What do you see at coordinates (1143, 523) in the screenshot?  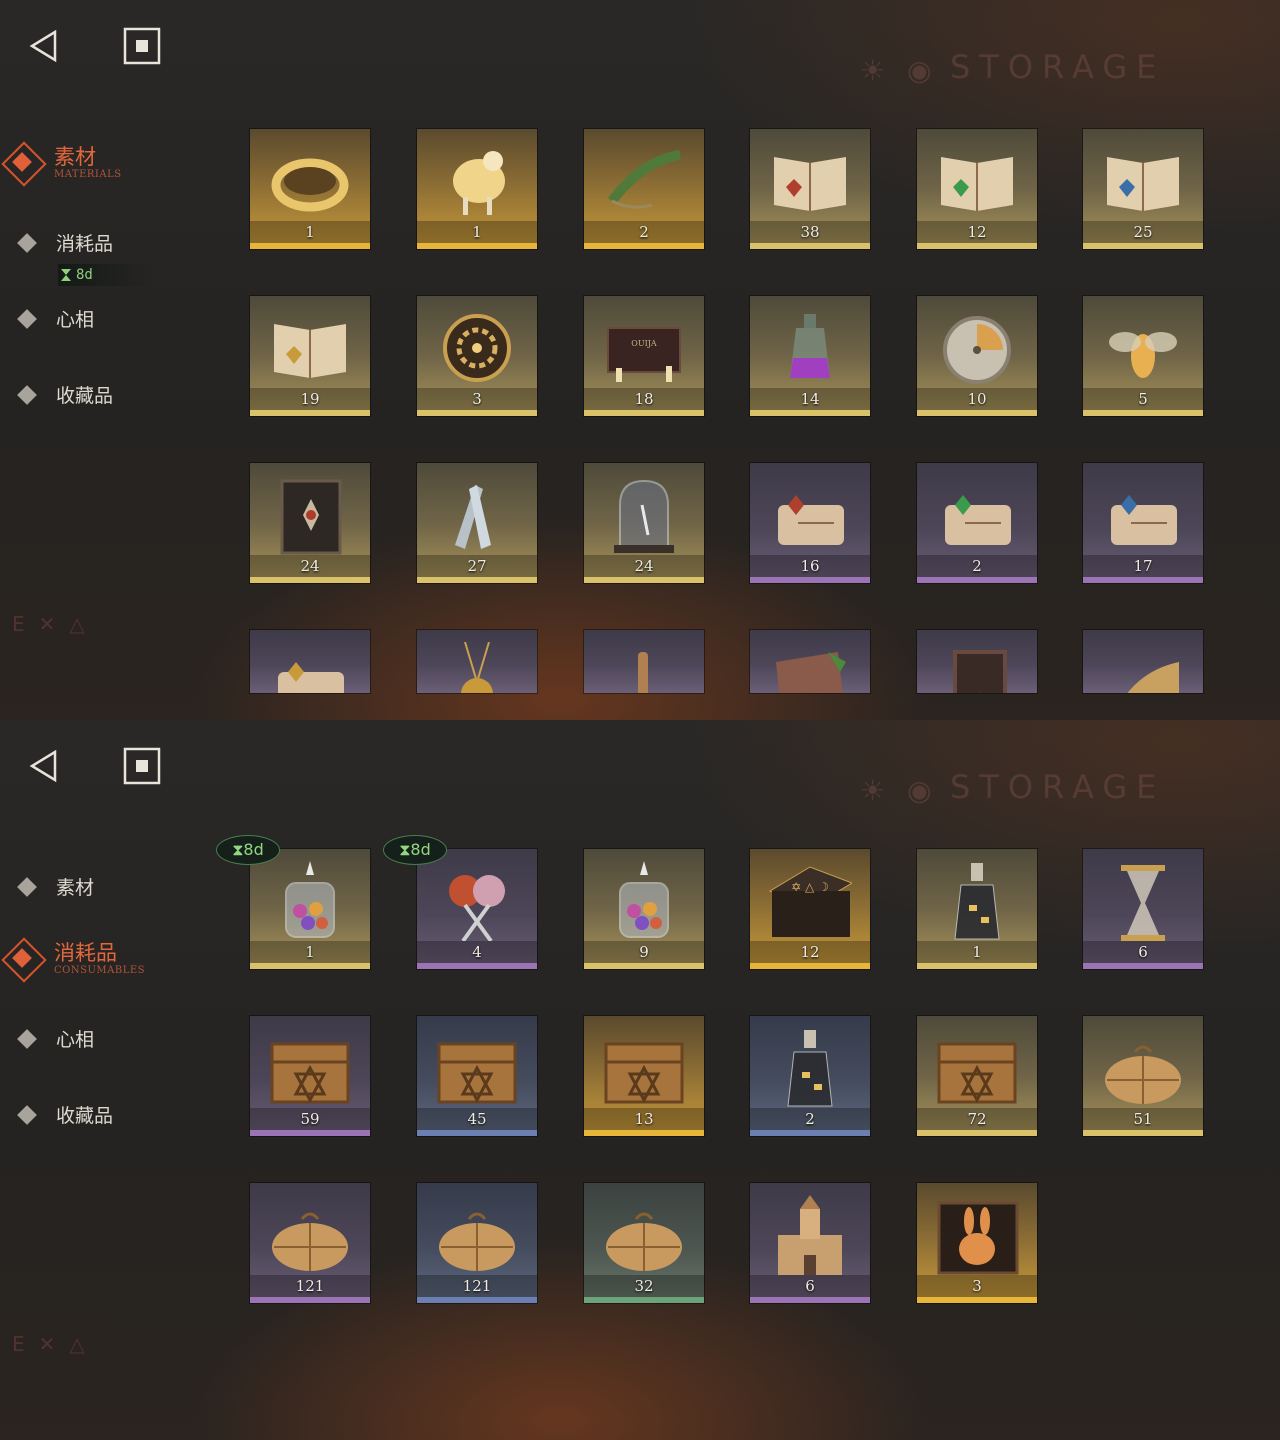 I see `inventory-item: 17` at bounding box center [1143, 523].